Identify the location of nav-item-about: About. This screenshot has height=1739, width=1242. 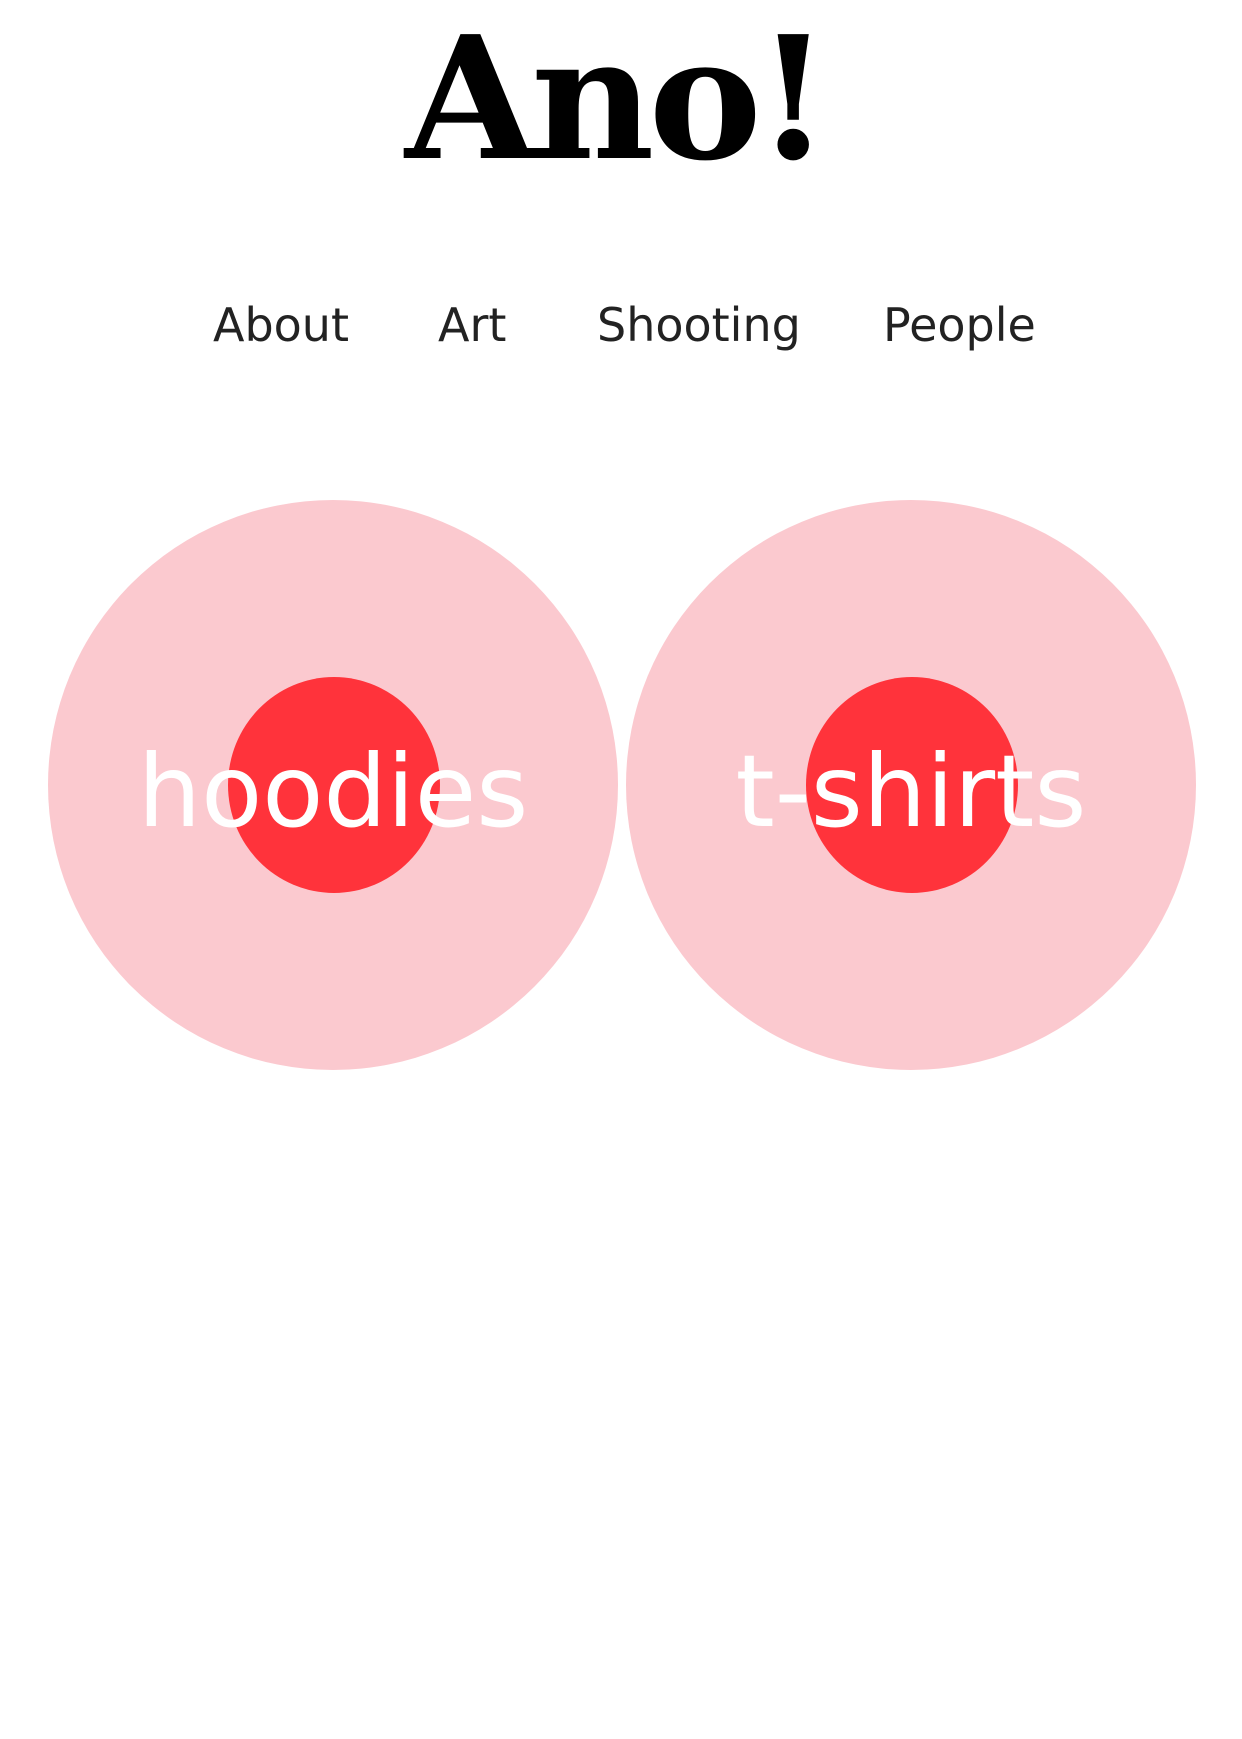
(281, 325).